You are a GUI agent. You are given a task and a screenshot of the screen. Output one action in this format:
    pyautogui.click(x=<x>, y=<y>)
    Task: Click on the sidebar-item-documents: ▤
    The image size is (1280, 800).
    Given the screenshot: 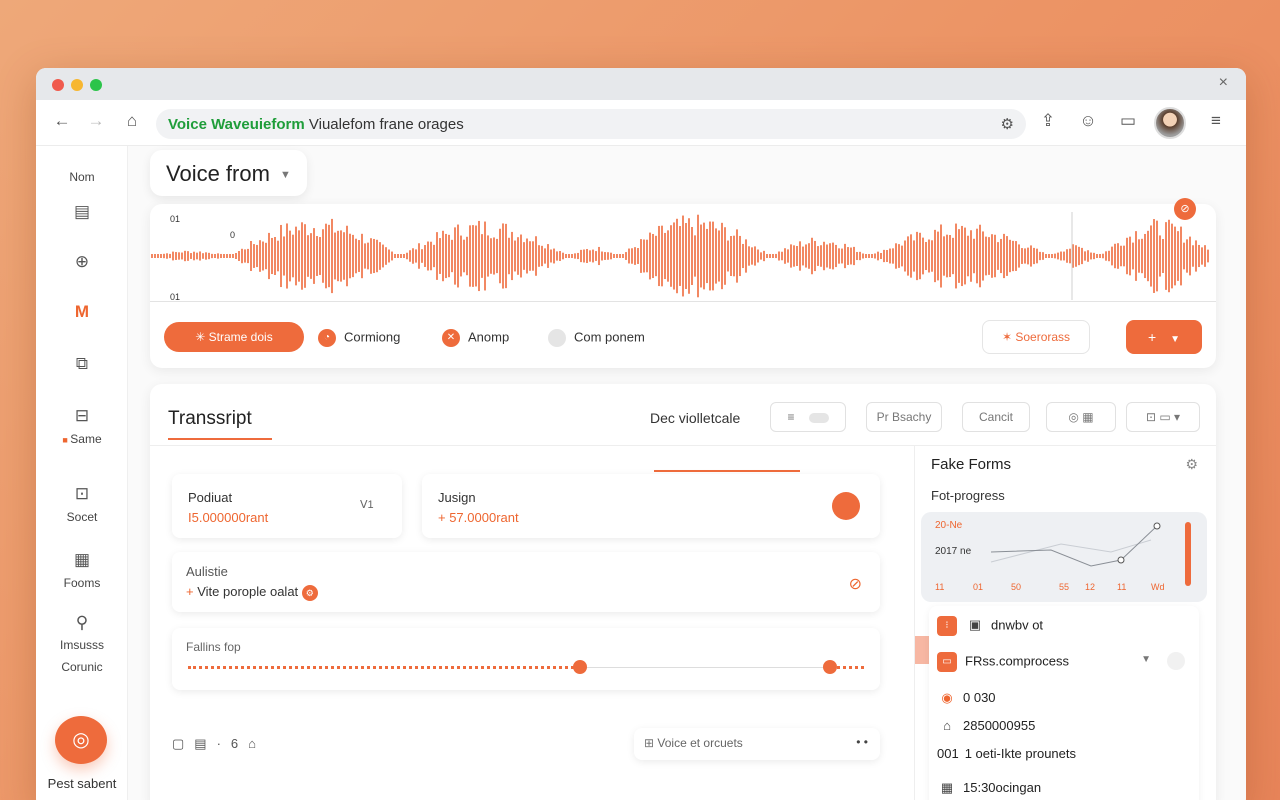 What is the action you would take?
    pyautogui.click(x=82, y=215)
    